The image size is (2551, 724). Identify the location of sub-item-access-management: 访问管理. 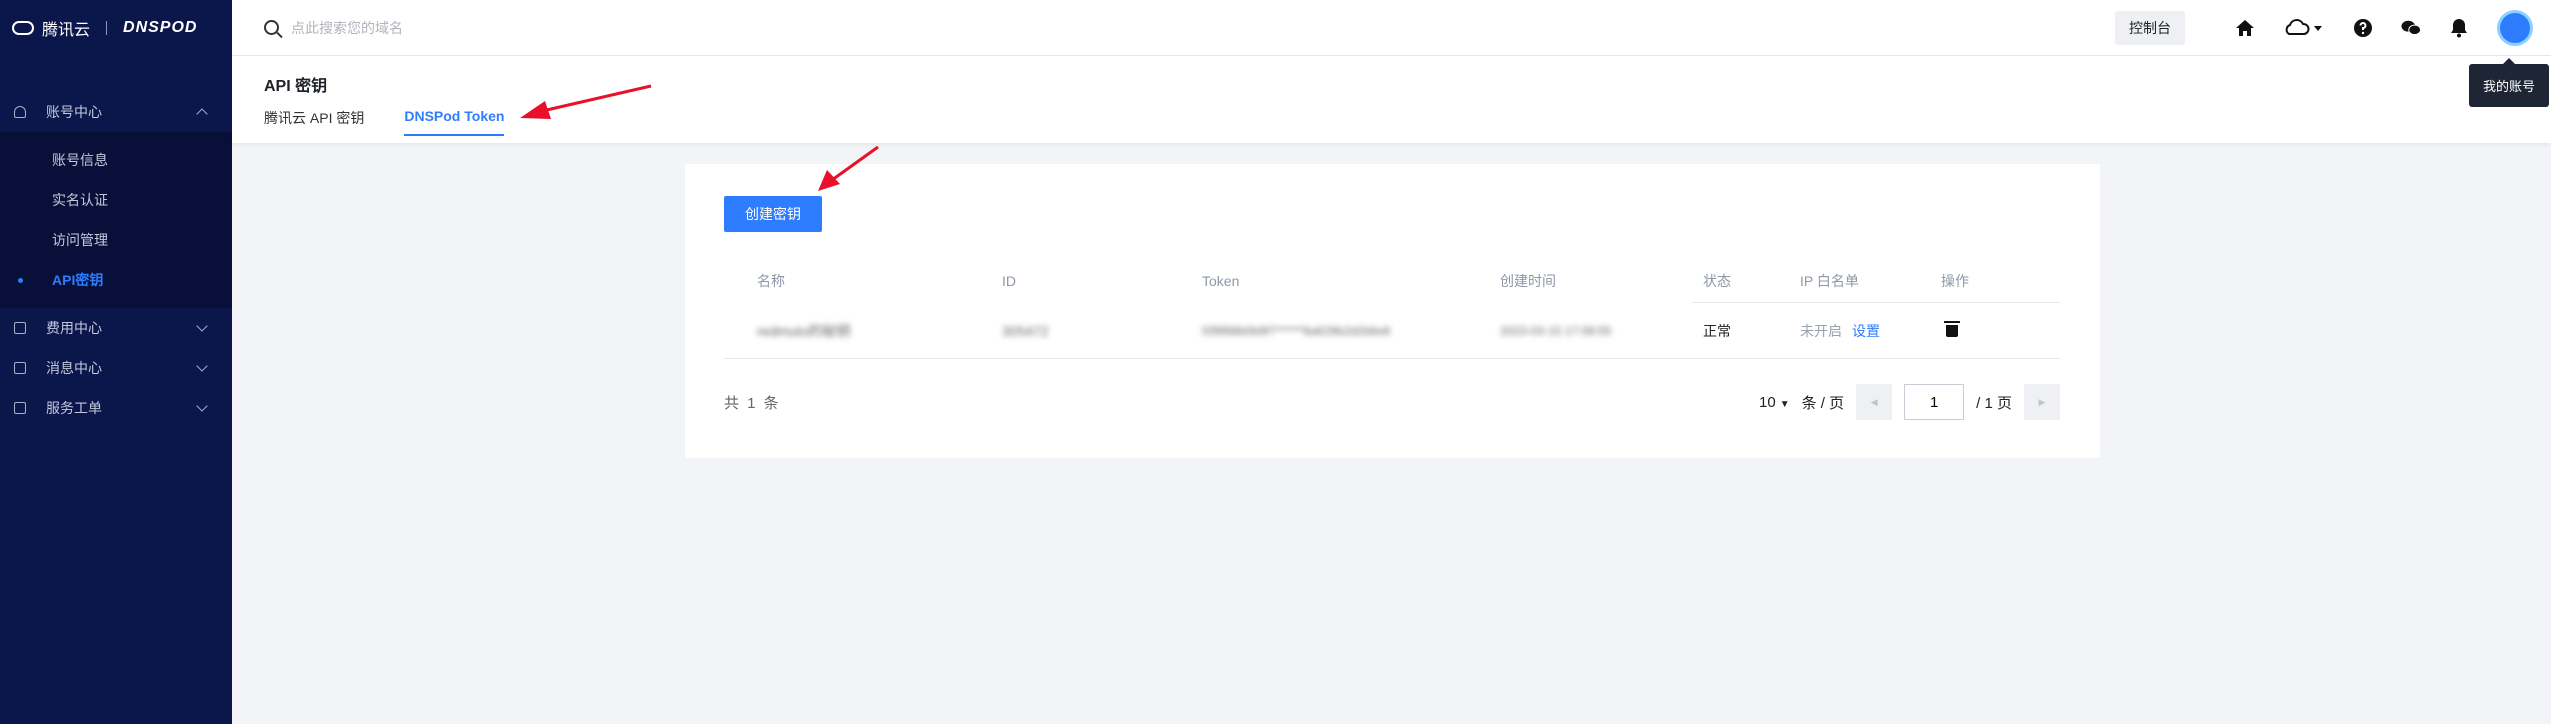
(116, 240).